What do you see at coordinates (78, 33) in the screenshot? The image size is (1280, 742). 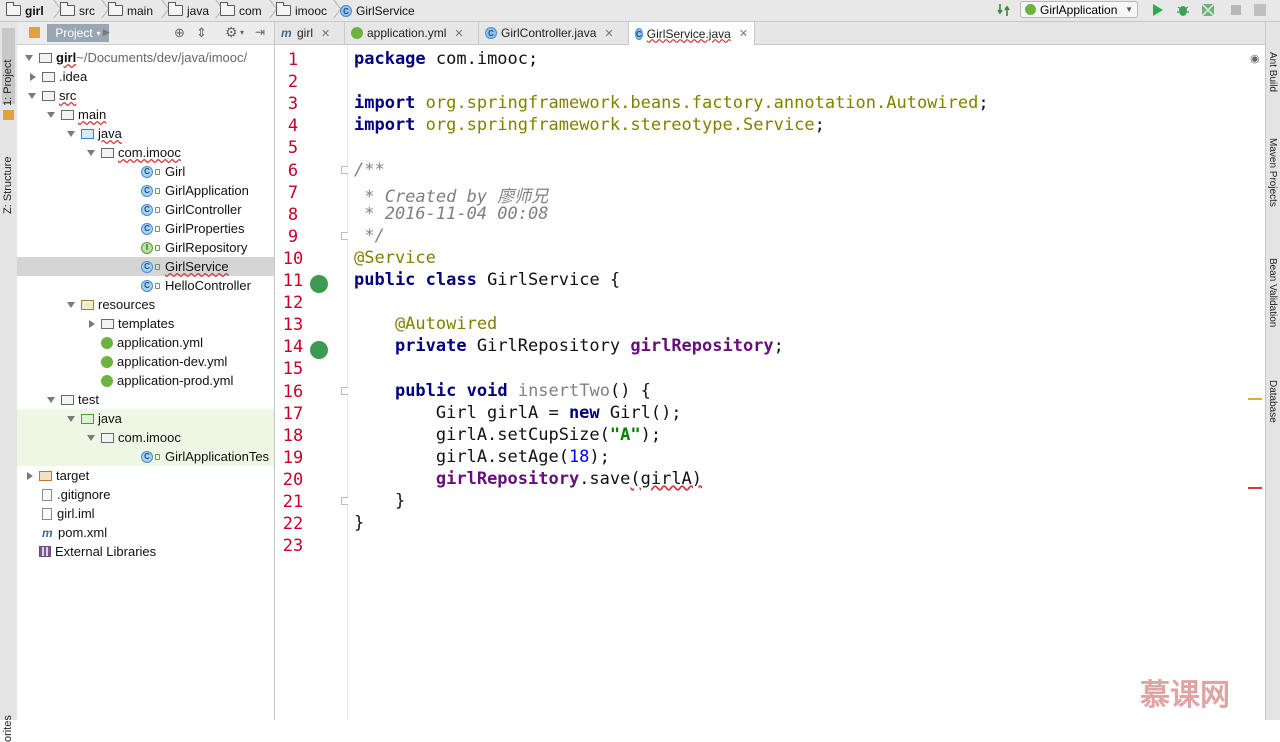 I see `project-view-selector: Project ▾` at bounding box center [78, 33].